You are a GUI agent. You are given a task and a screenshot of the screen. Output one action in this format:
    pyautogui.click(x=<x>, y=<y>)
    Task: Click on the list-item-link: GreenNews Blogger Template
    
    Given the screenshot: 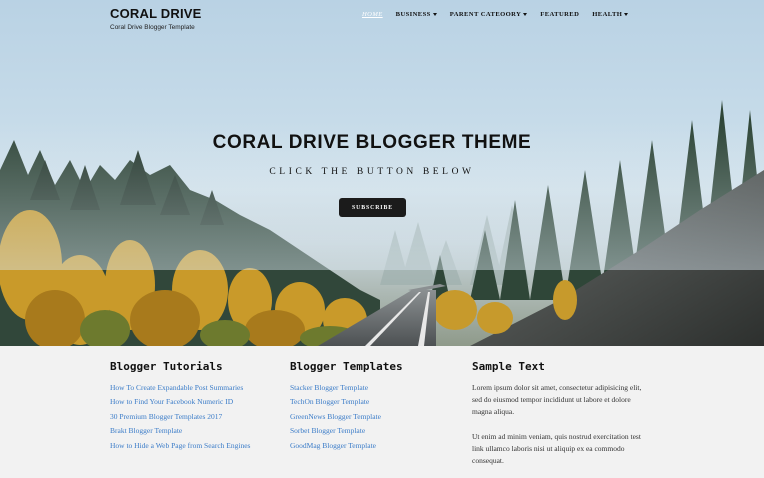 What is the action you would take?
    pyautogui.click(x=375, y=417)
    